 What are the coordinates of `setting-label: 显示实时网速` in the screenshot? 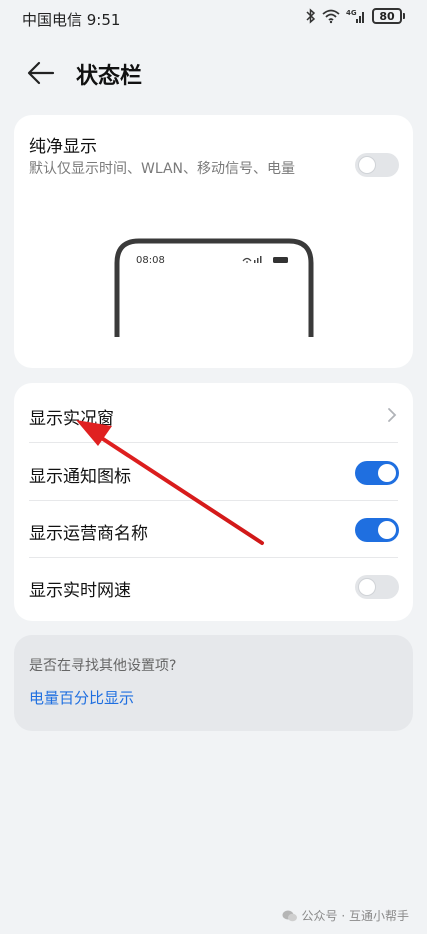 It's located at (80, 591).